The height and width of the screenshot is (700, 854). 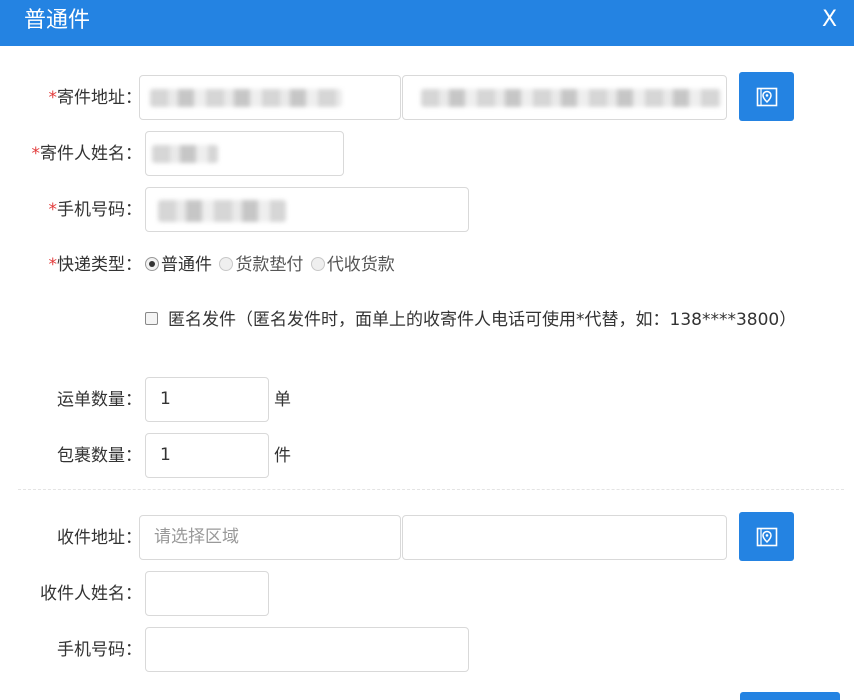 I want to click on waybill-unit: 单, so click(x=282, y=400).